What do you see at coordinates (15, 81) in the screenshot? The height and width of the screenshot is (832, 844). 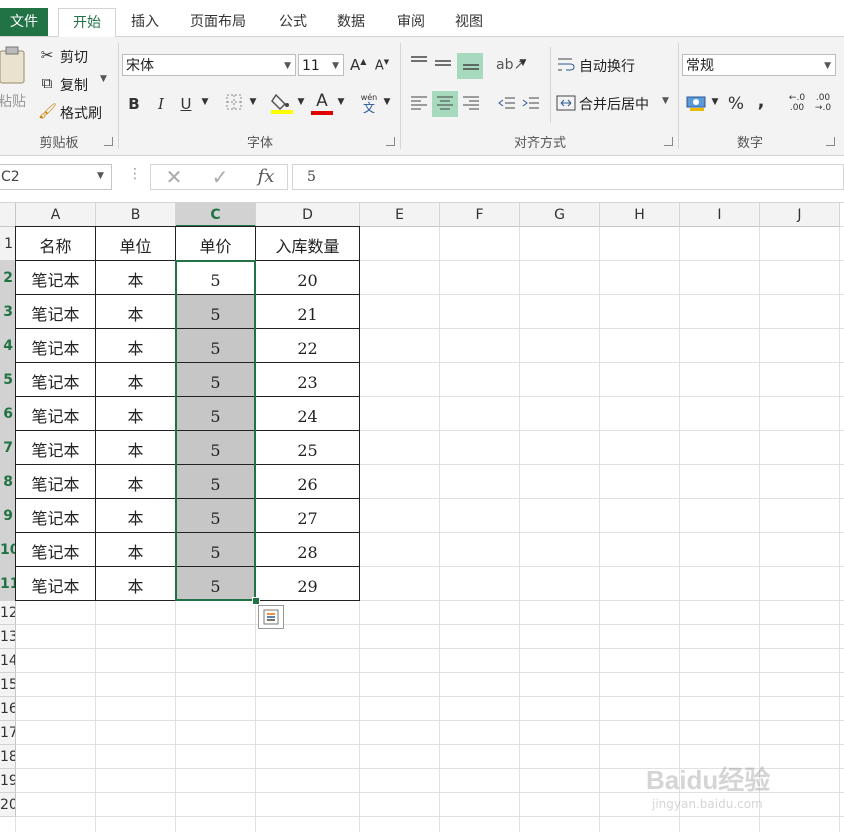 I see `paste-button: 粘贴` at bounding box center [15, 81].